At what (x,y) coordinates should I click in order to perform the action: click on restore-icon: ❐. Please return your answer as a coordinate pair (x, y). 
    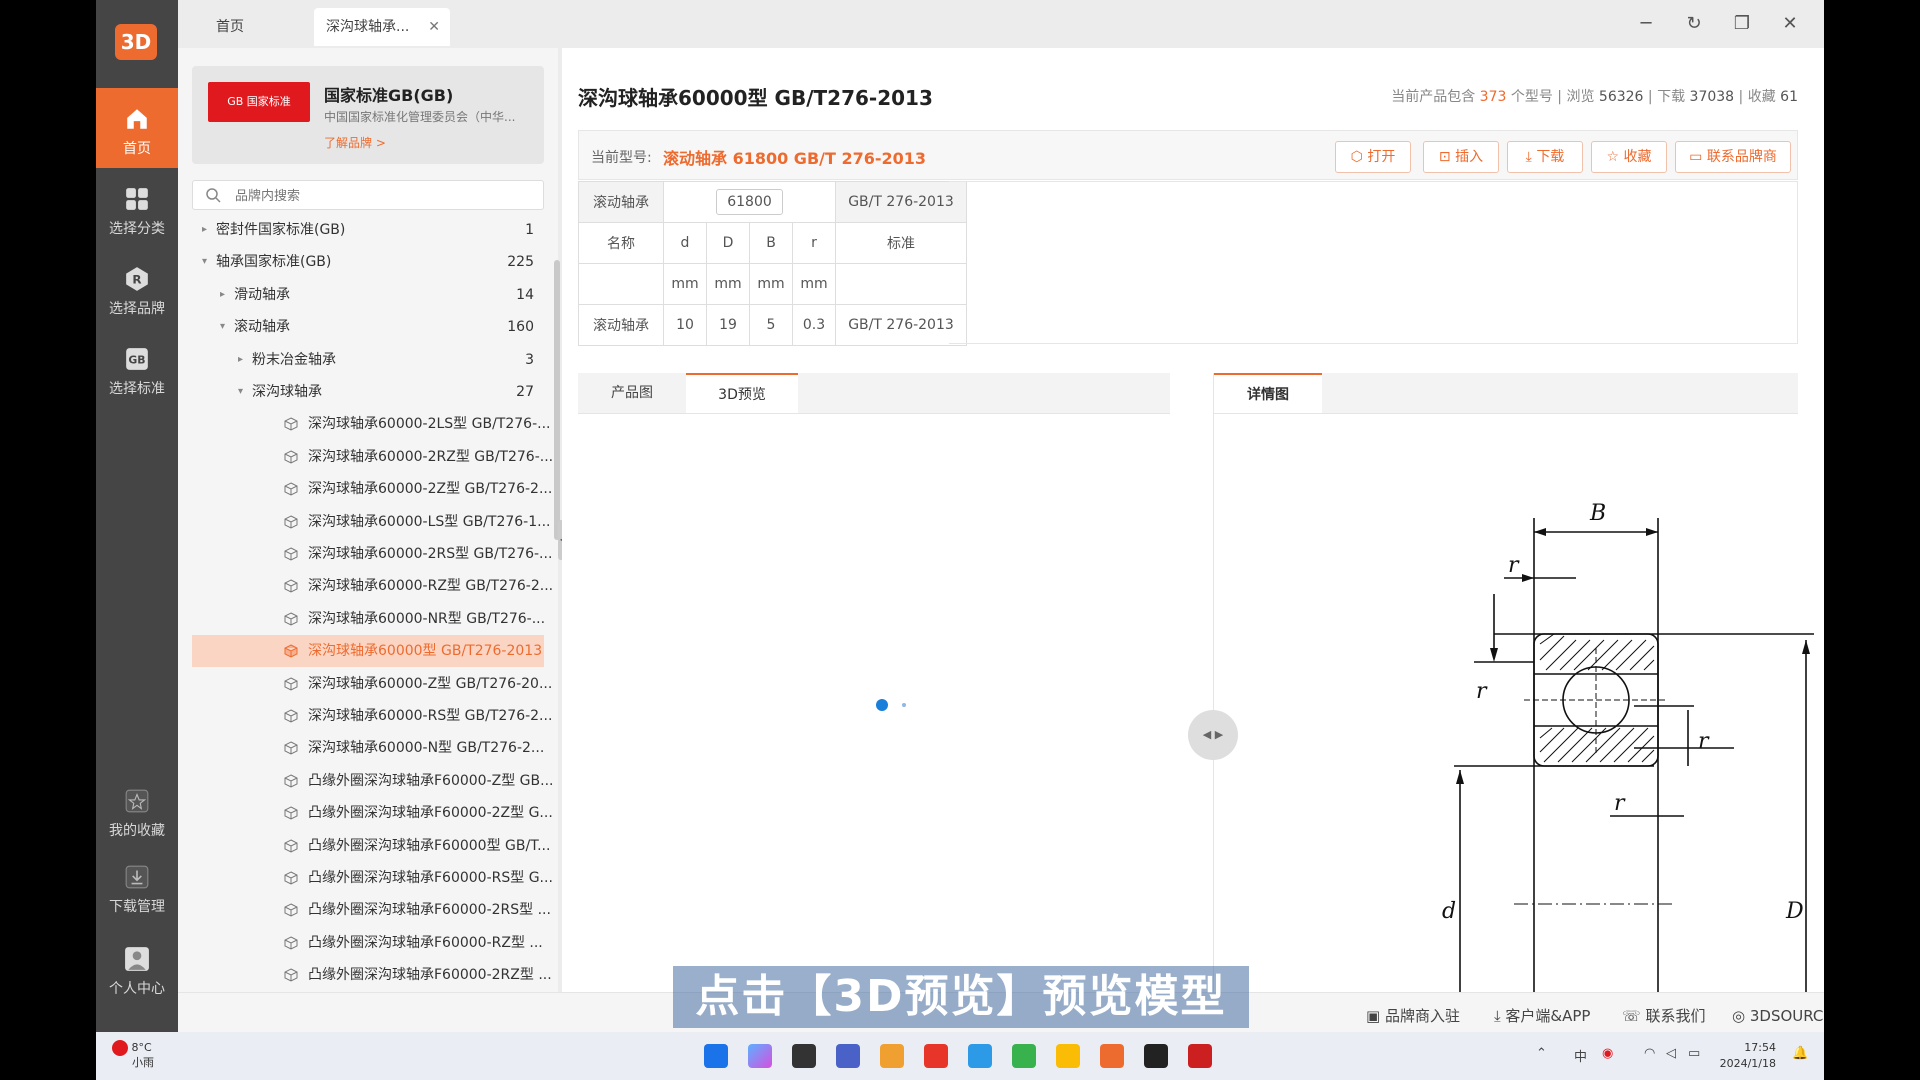
    Looking at the image, I should click on (1742, 24).